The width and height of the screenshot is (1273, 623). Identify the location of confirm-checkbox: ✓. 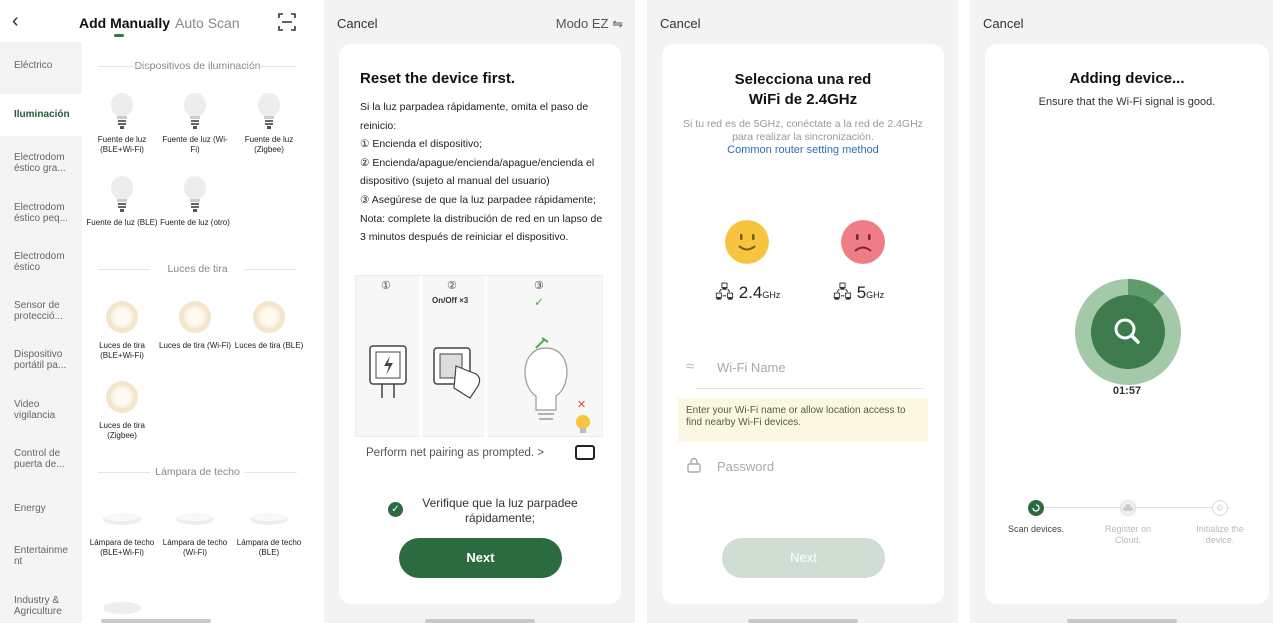
(395, 509).